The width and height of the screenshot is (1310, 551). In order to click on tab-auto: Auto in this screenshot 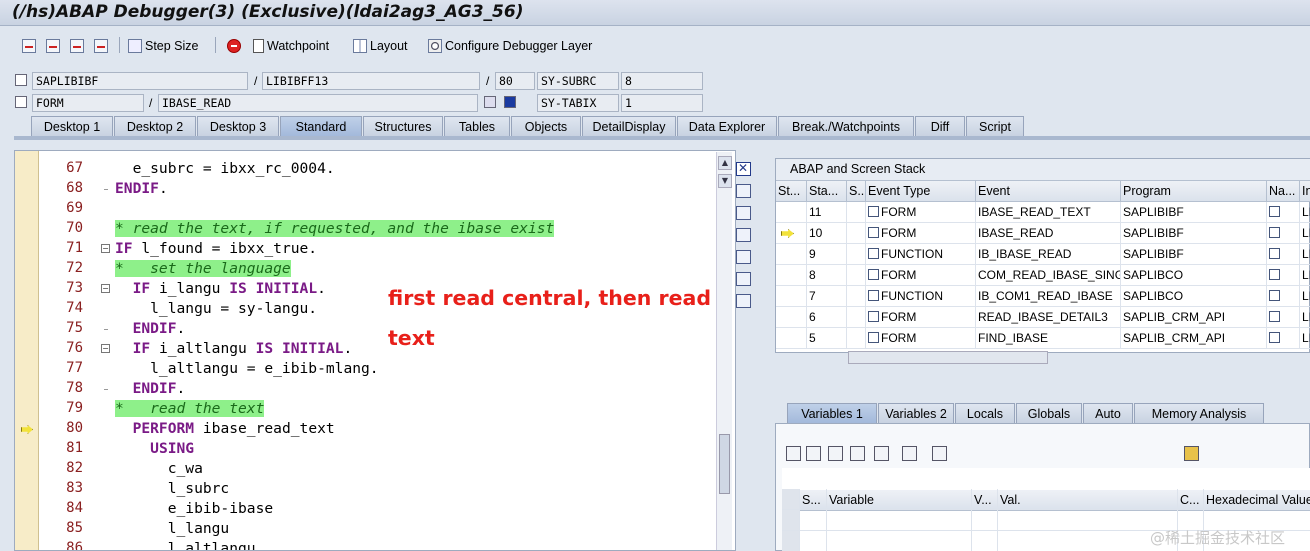, I will do `click(1108, 413)`.